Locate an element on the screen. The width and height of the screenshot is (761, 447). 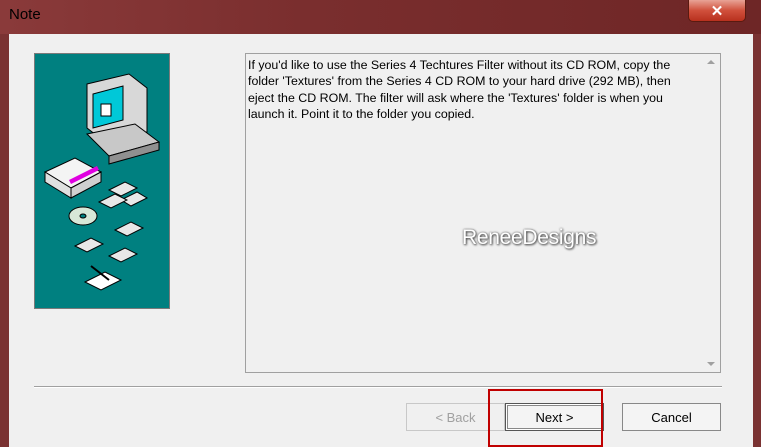
computer-install-illustration-icon is located at coordinates (102, 182).